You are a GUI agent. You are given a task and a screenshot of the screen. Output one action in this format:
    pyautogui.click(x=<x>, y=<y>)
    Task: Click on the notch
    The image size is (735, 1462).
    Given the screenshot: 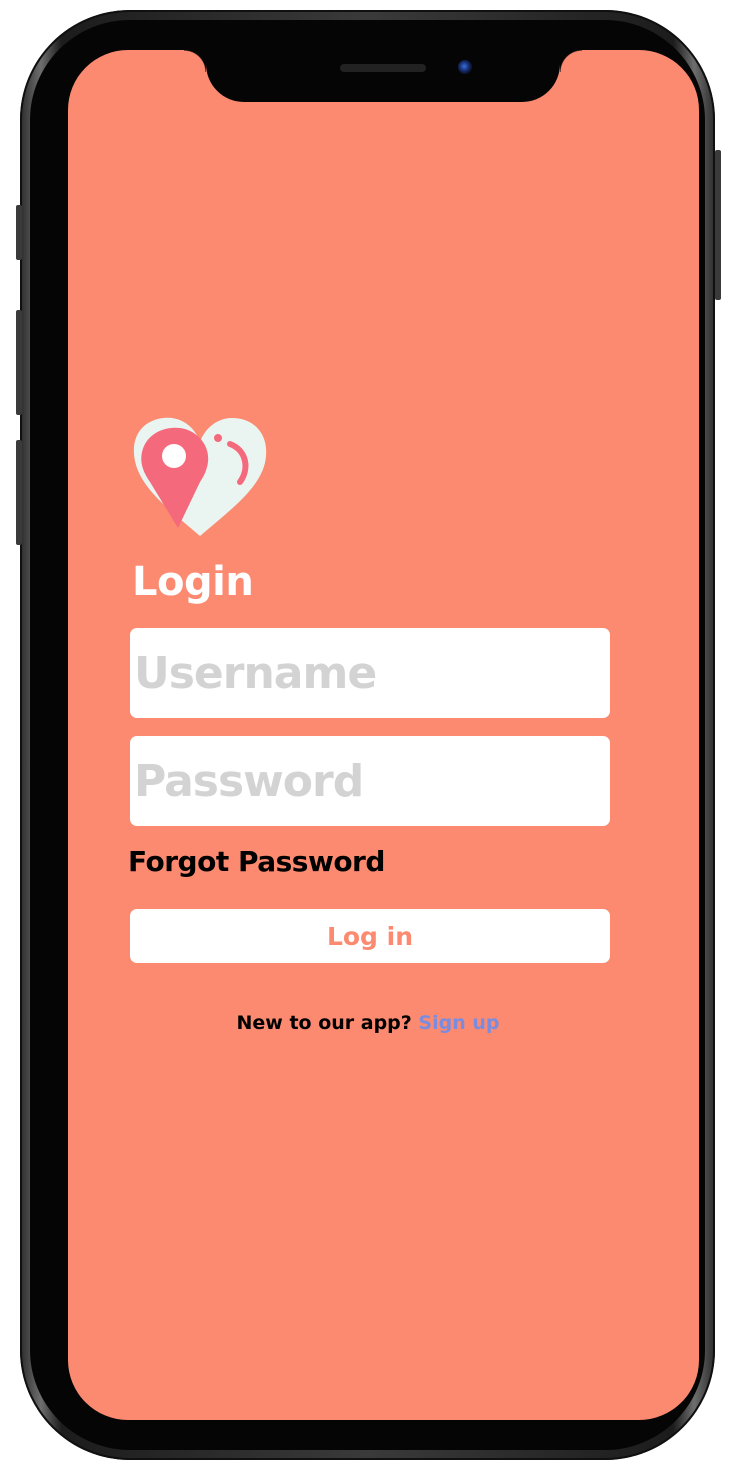 What is the action you would take?
    pyautogui.click(x=383, y=76)
    